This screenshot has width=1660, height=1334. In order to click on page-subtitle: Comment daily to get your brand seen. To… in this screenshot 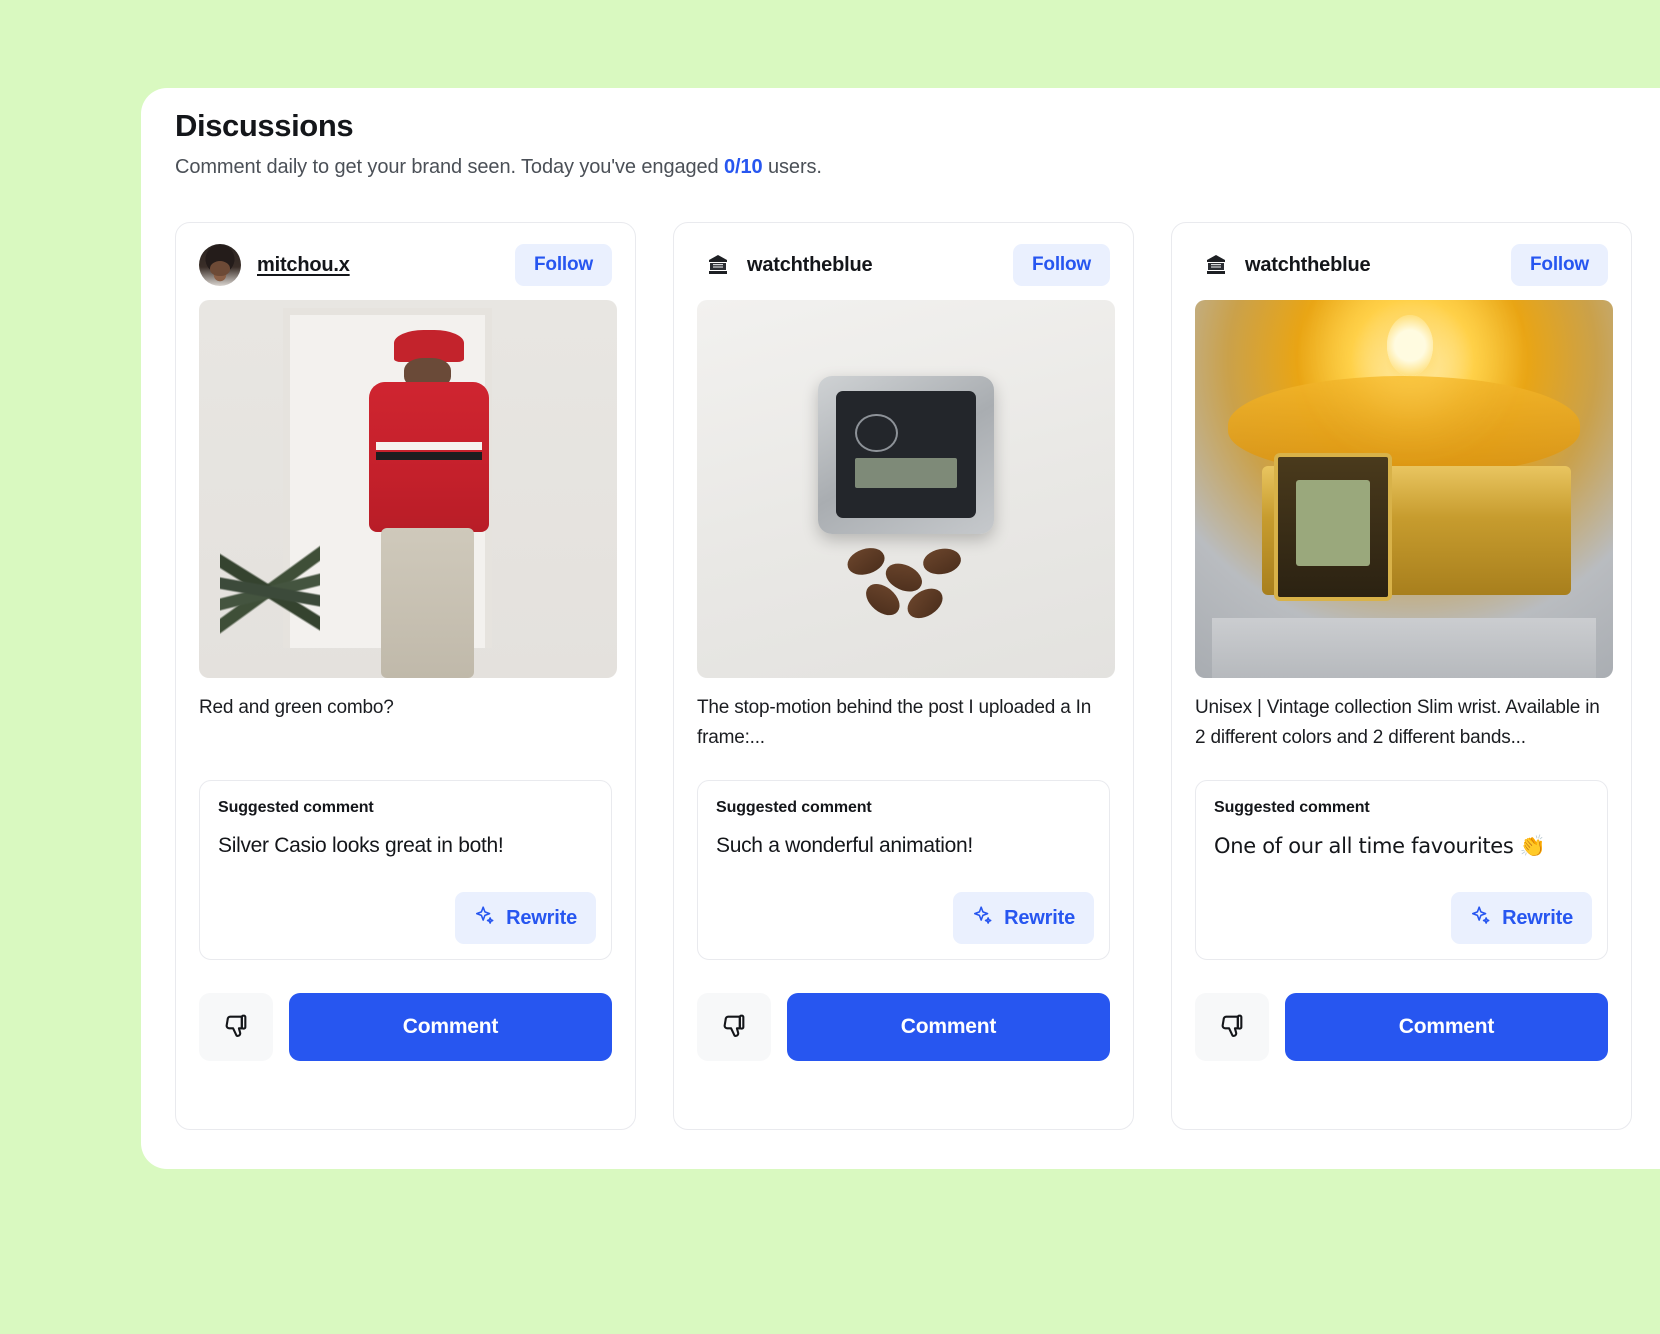, I will do `click(498, 167)`.